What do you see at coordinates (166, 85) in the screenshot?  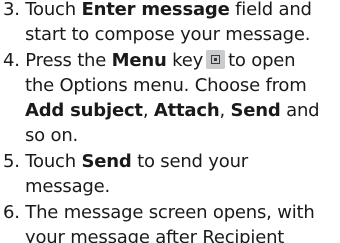 I see `step-4-line-2: the Options menu. Choose from` at bounding box center [166, 85].